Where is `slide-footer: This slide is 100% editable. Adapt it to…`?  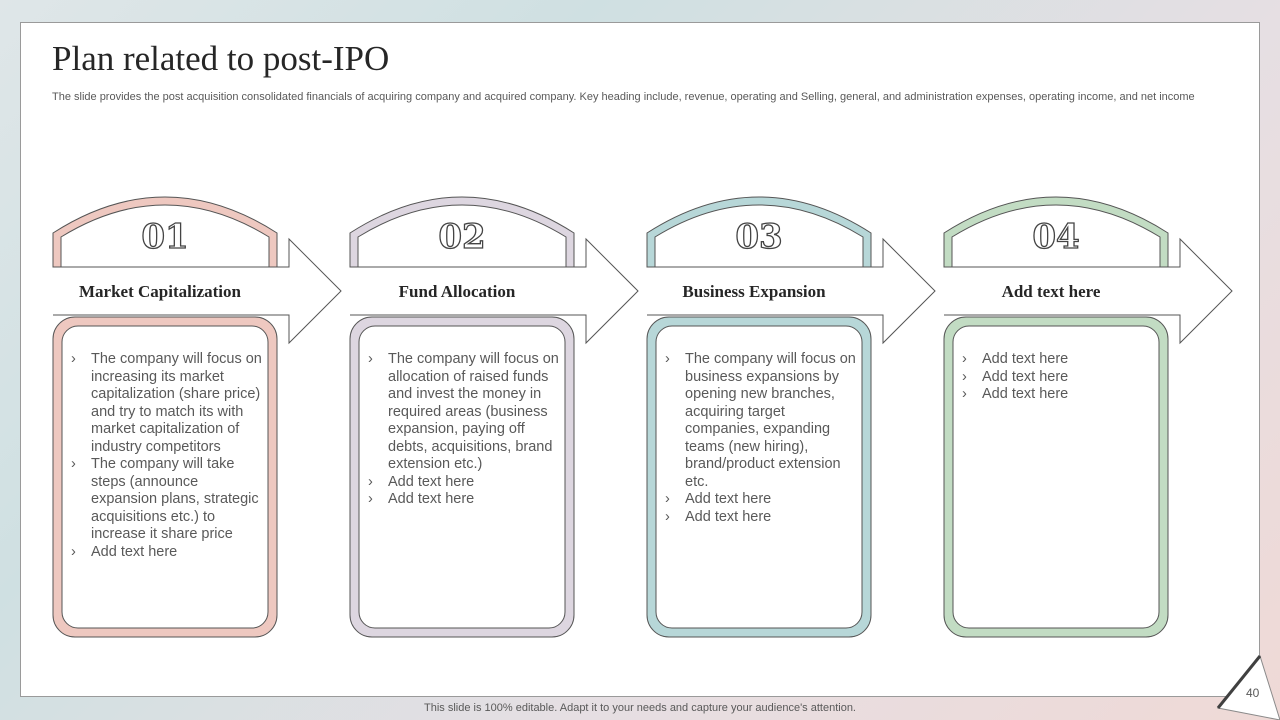 slide-footer: This slide is 100% editable. Adapt it to… is located at coordinates (640, 708).